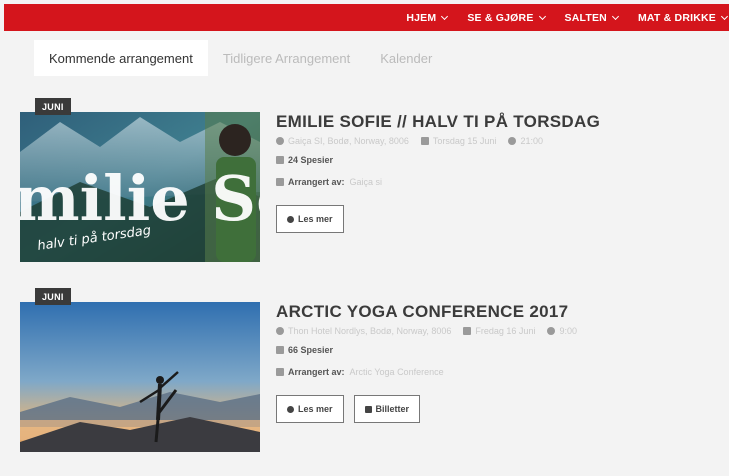  Describe the element at coordinates (496, 182) in the screenshot. I see `organizer-row: Arrangert av: Gaiça si` at that location.